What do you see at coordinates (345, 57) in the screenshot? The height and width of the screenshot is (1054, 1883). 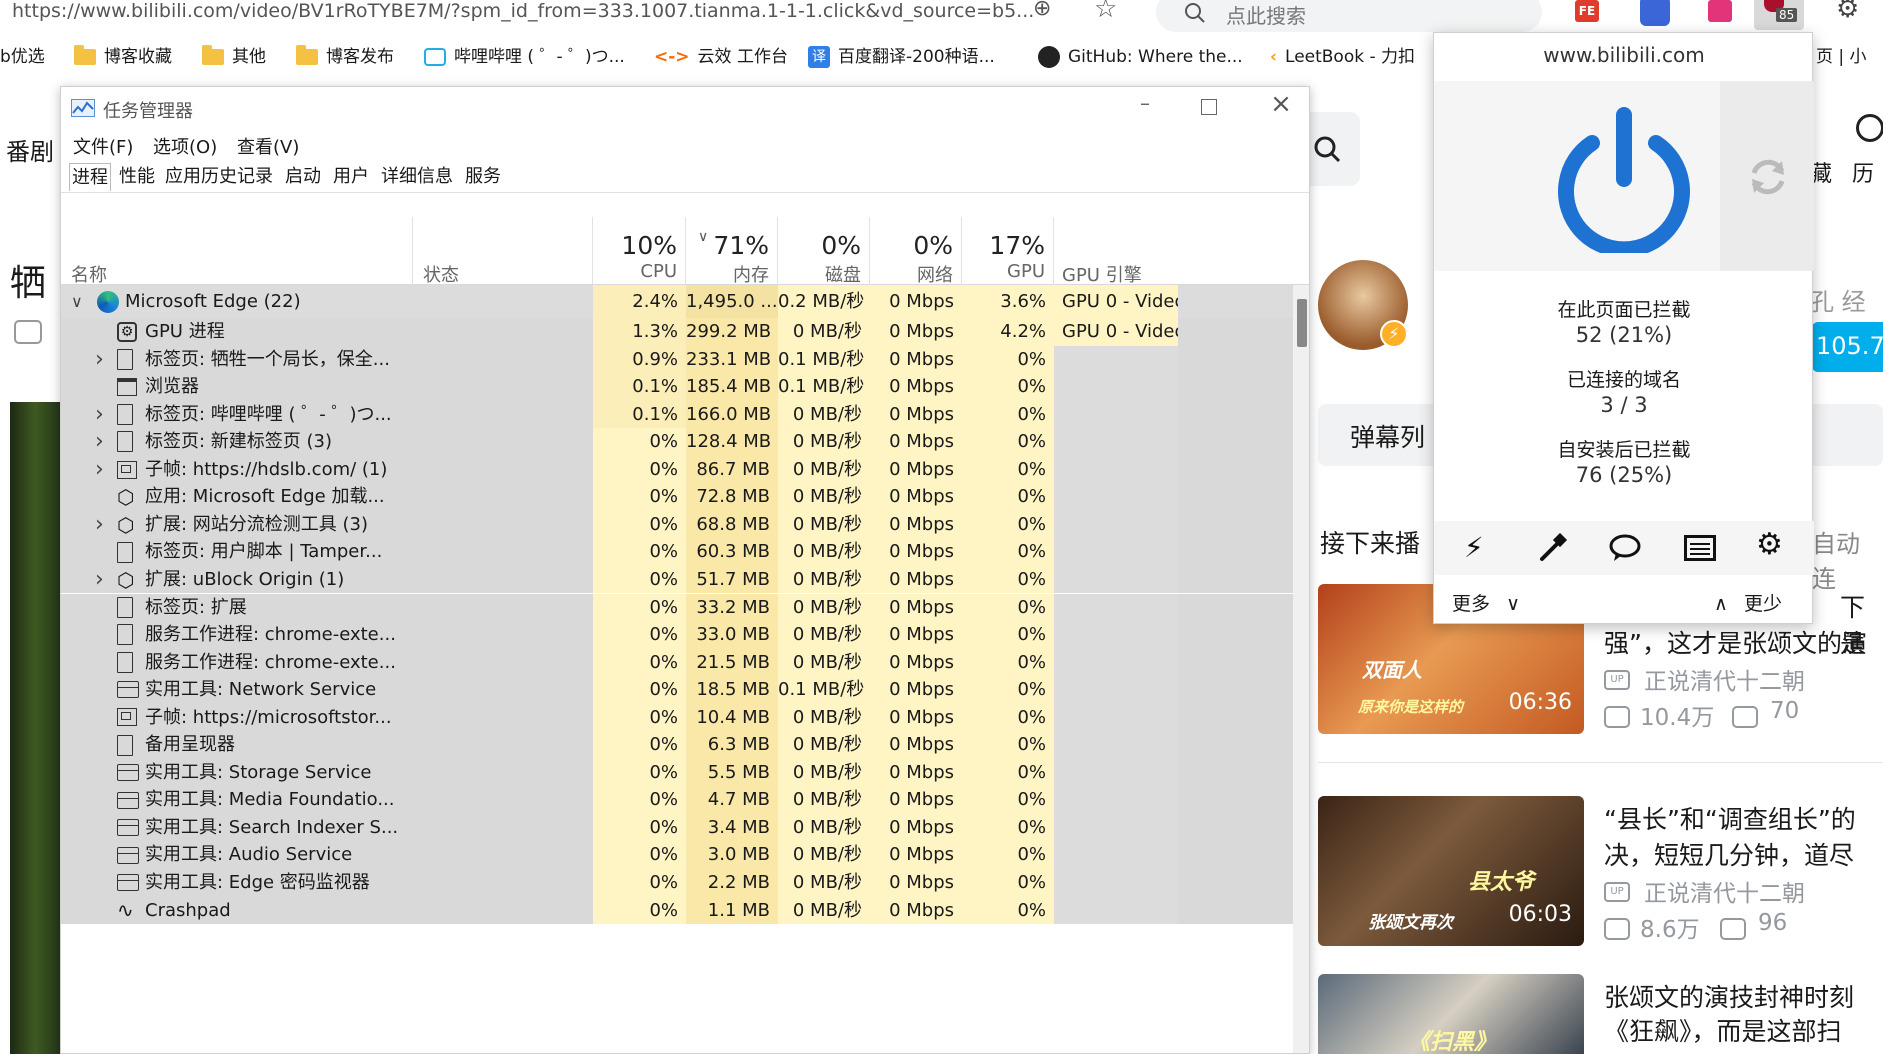 I see `bookmark-folder: 博客发布` at bounding box center [345, 57].